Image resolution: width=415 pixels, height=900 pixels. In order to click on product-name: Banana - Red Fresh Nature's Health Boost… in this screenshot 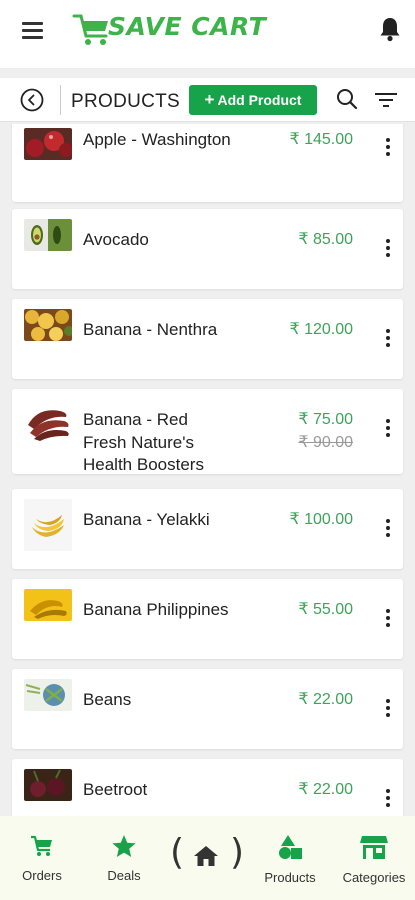, I will do `click(143, 442)`.